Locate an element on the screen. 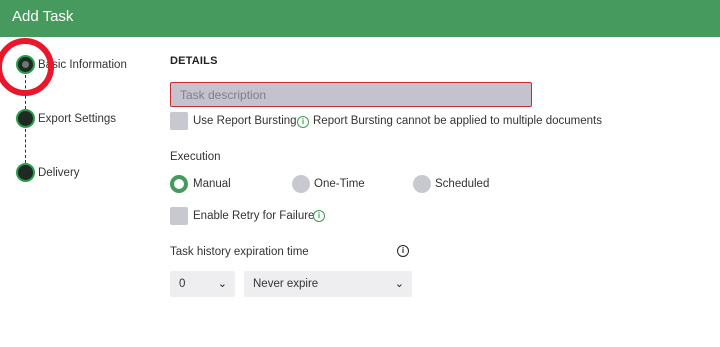 The image size is (720, 347). radio-one-time-label: One-Time is located at coordinates (339, 184).